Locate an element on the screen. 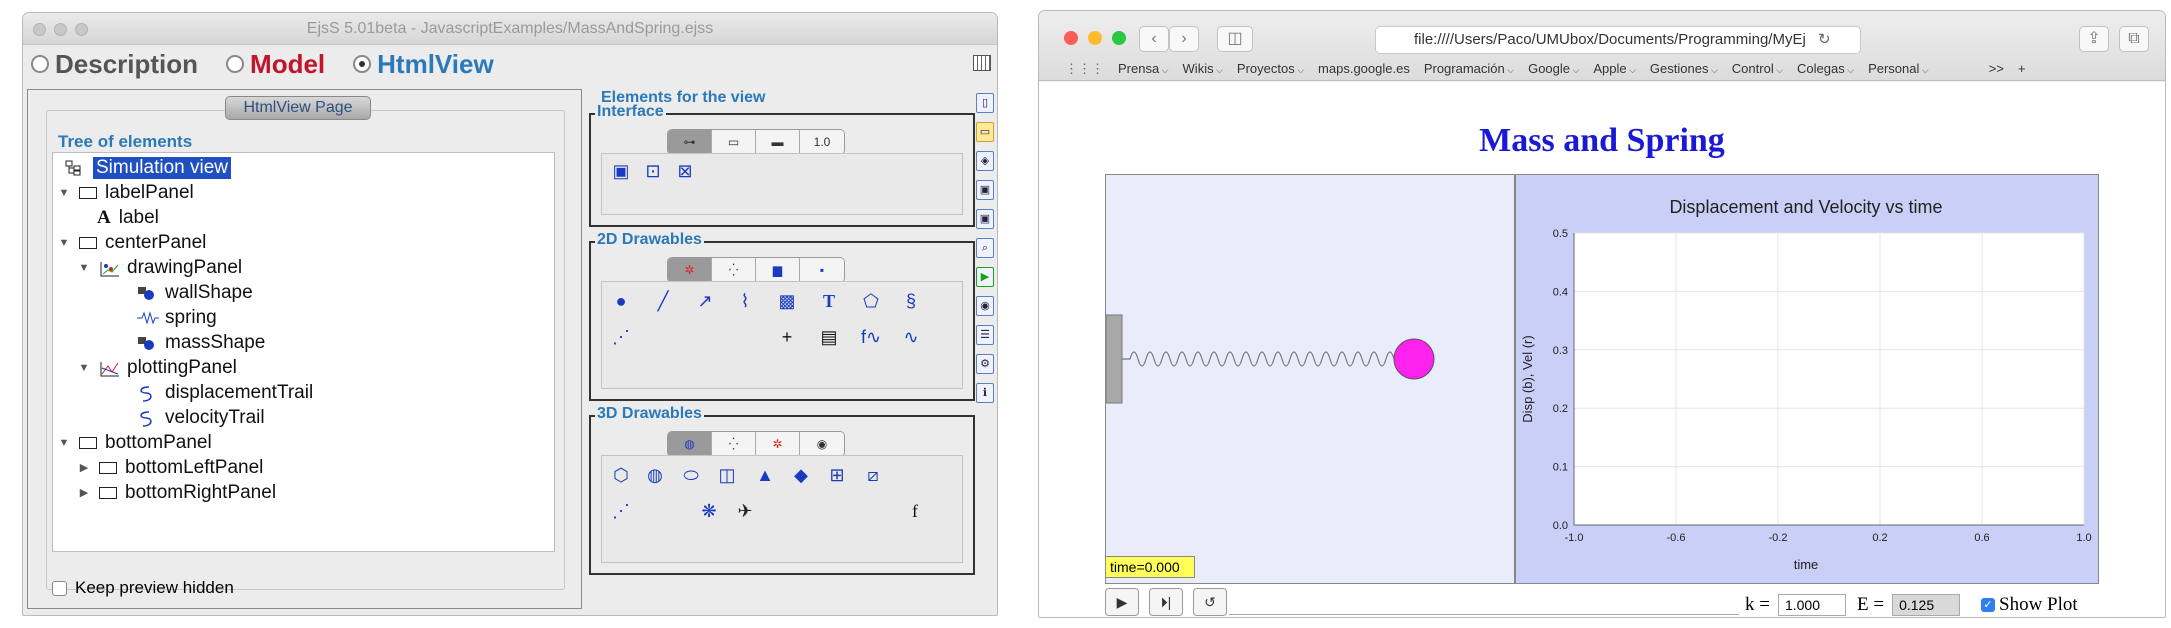 The image size is (2171, 628). save-as-icon: ▣ is located at coordinates (985, 219).